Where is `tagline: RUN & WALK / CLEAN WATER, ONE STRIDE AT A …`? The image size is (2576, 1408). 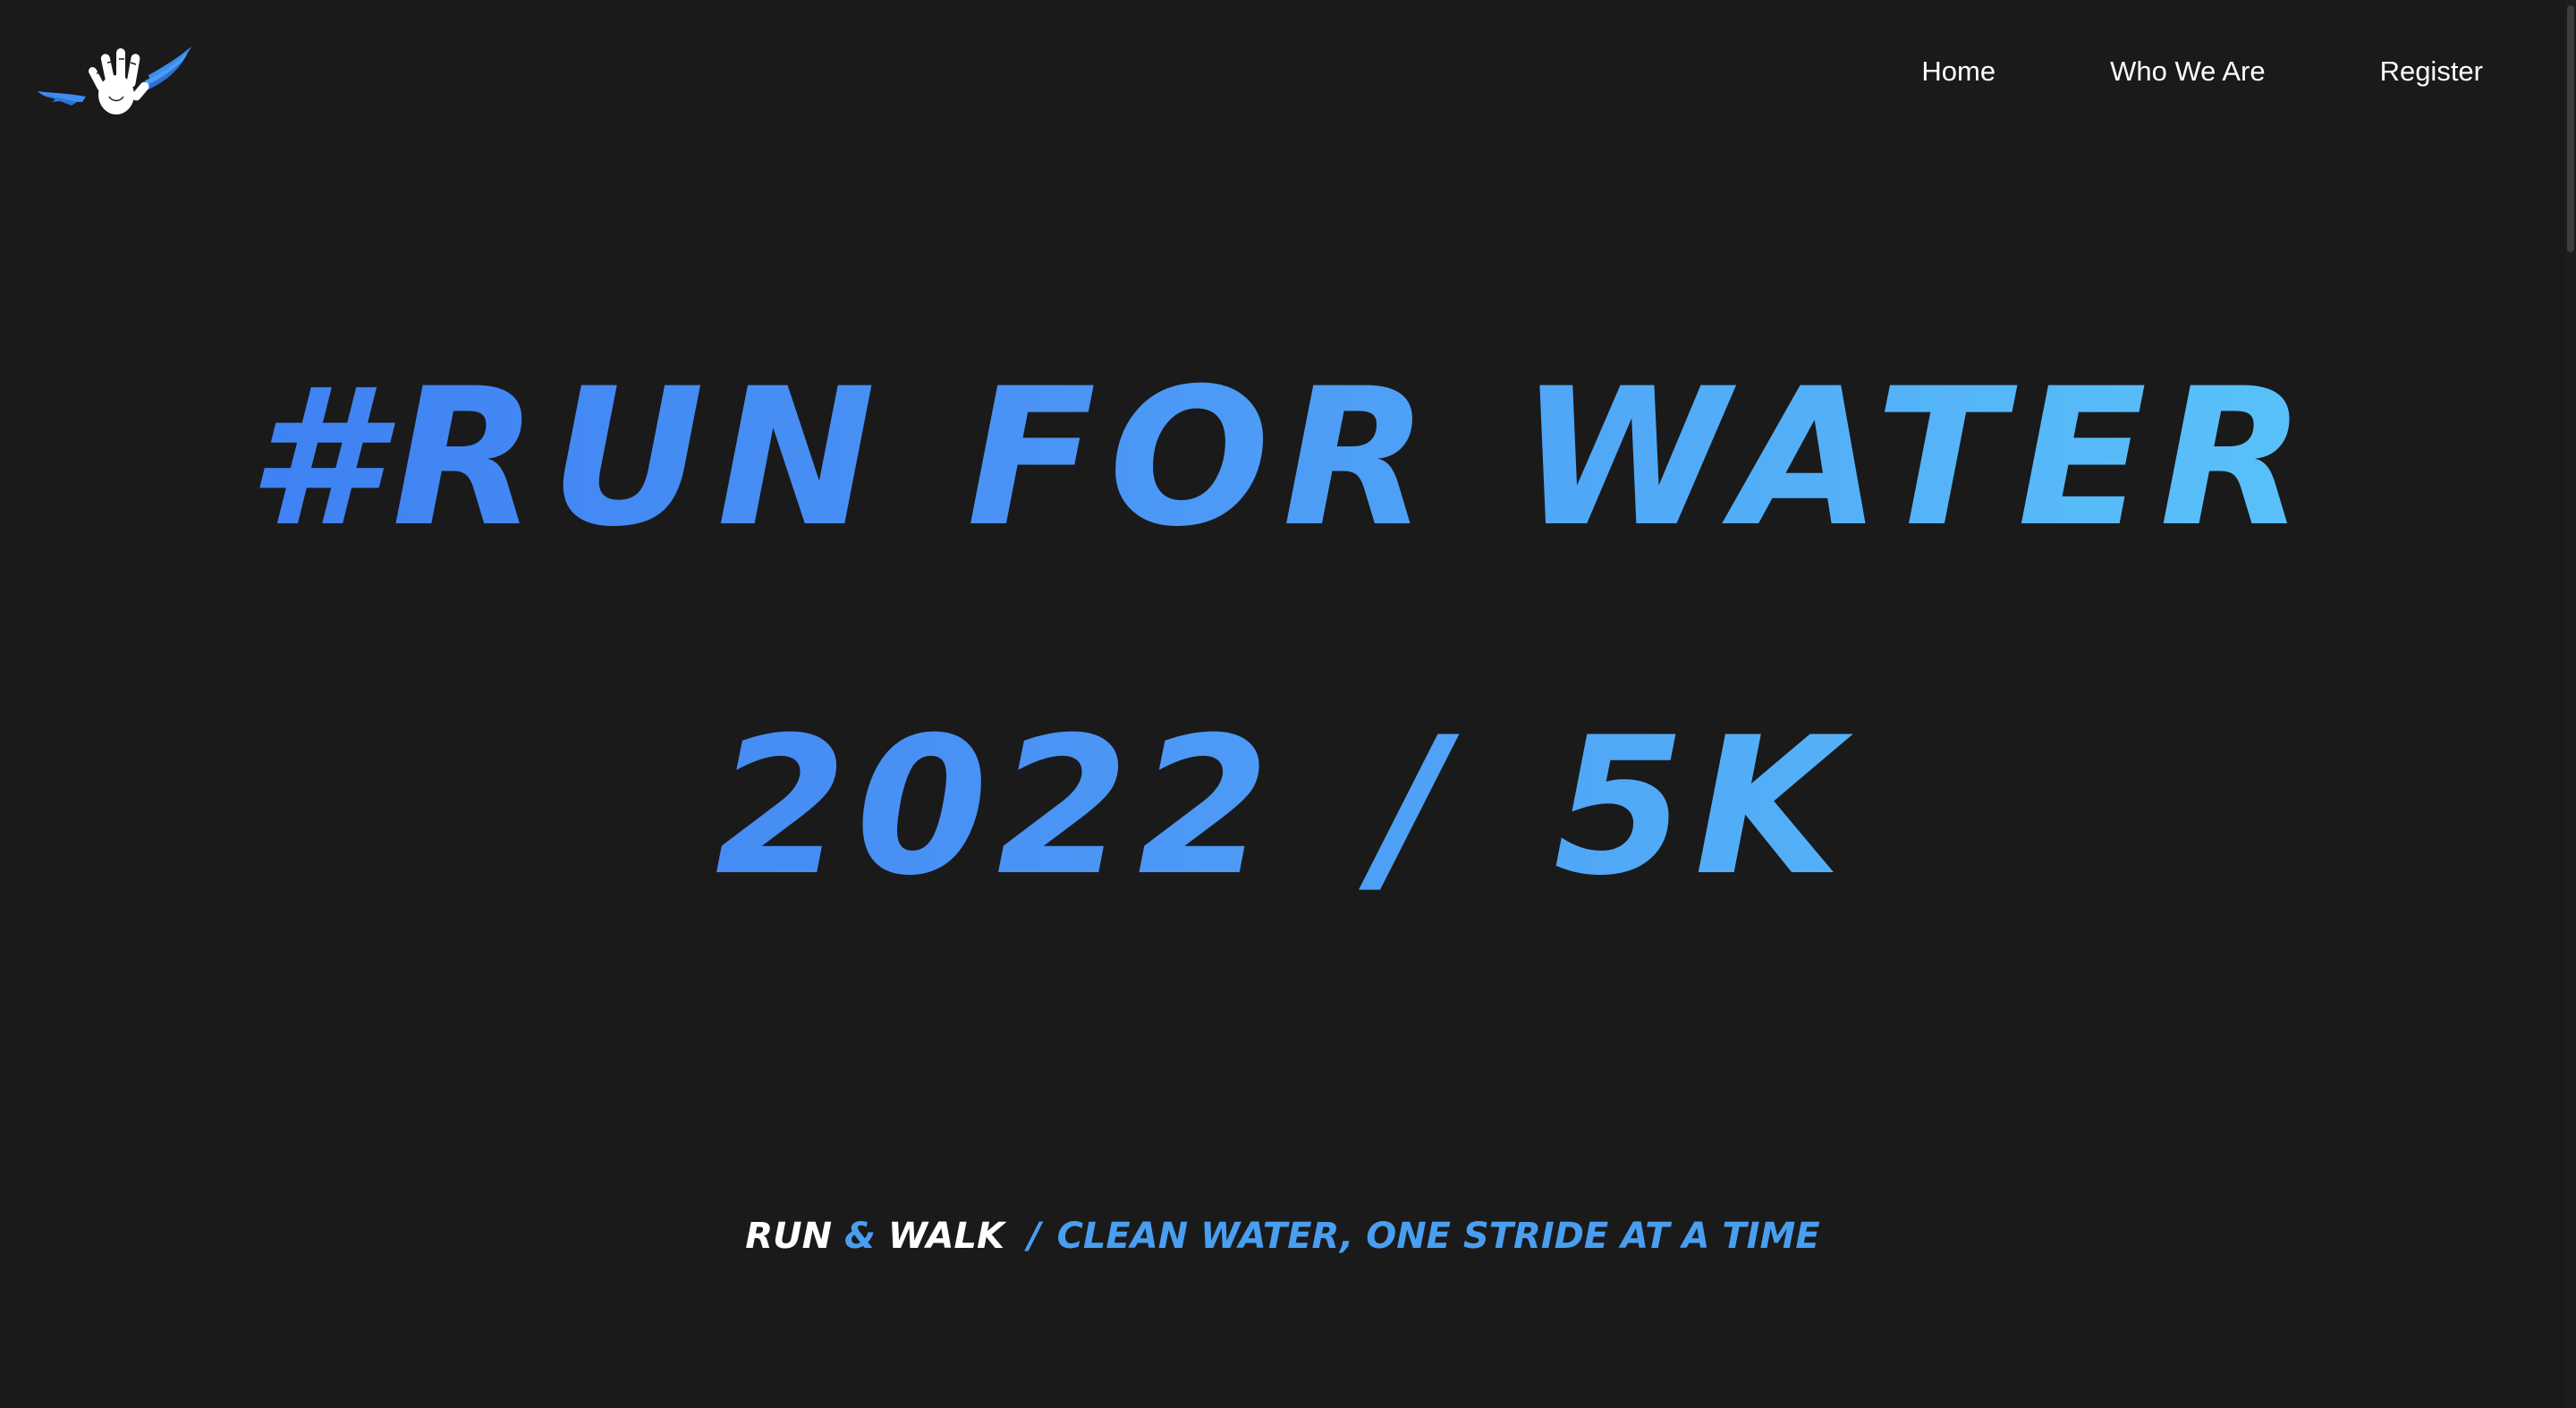 tagline: RUN & WALK / CLEAN WATER, ONE STRIDE AT A … is located at coordinates (1282, 1236).